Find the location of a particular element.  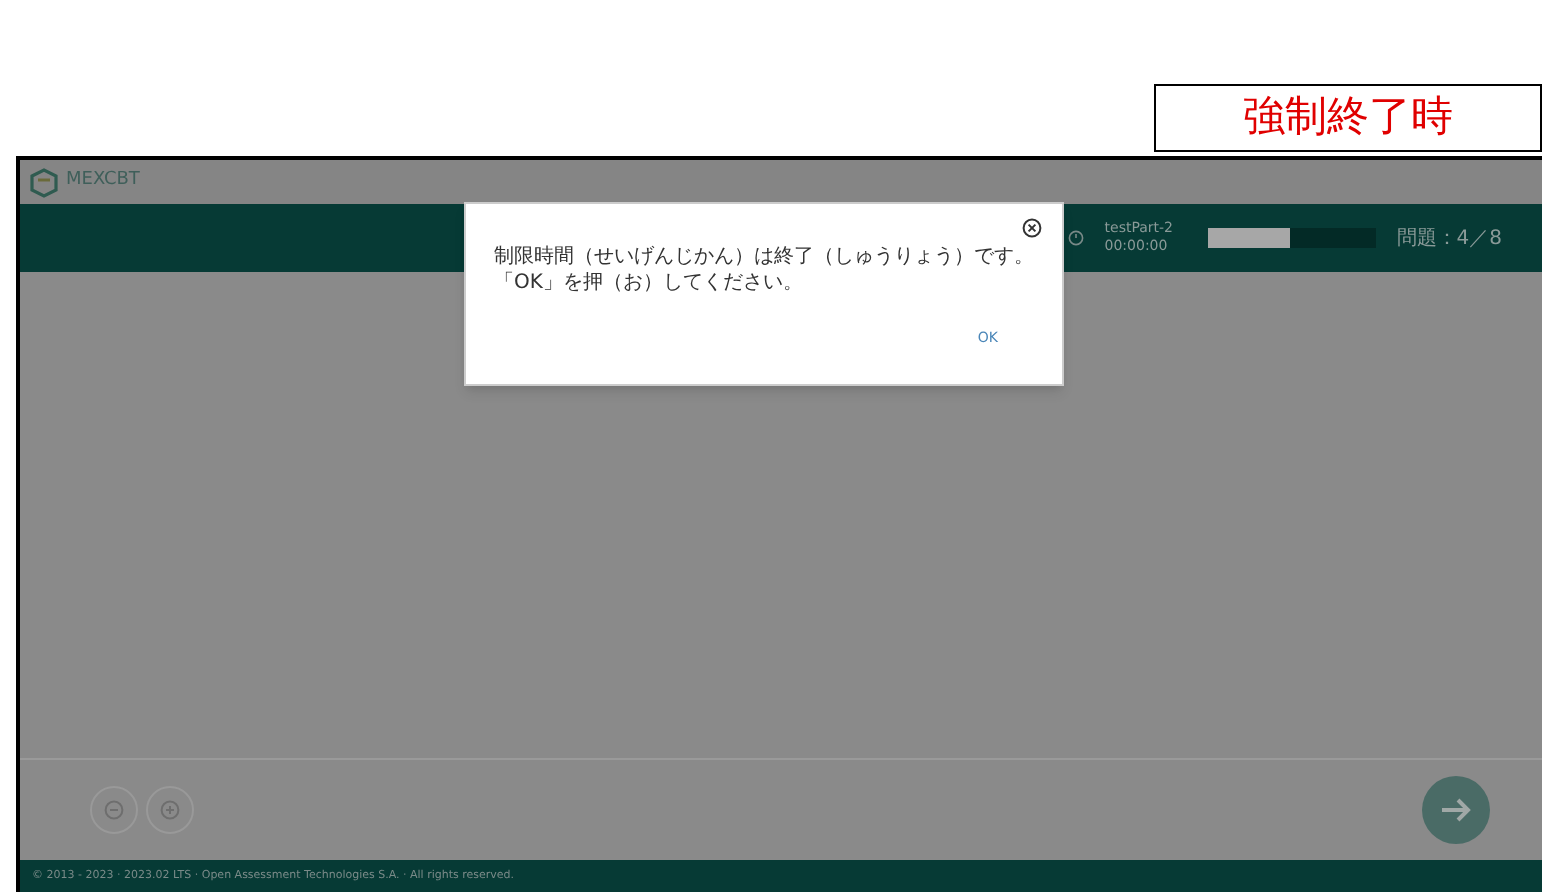

dialog-message-line: 制限時間（せいげんじかん）は終了（しゅうりょう）です。 is located at coordinates (764, 257).